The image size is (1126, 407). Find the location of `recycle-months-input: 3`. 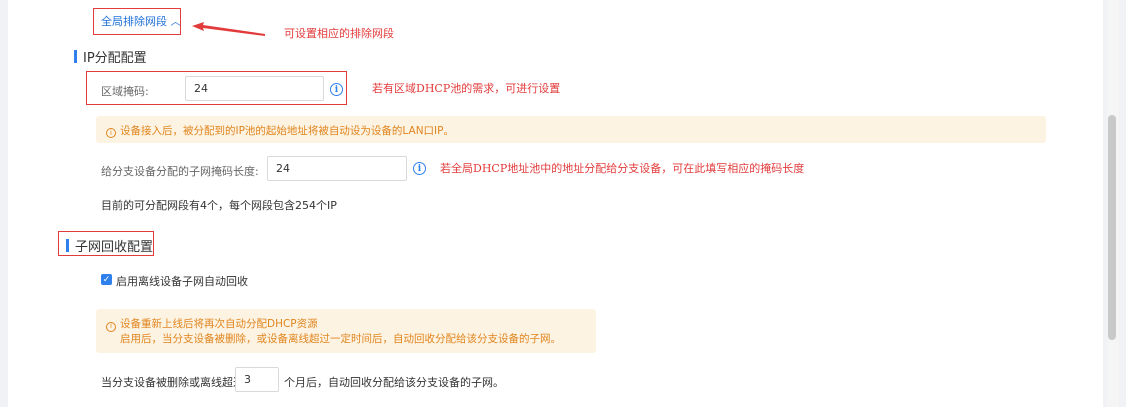

recycle-months-input: 3 is located at coordinates (257, 379).